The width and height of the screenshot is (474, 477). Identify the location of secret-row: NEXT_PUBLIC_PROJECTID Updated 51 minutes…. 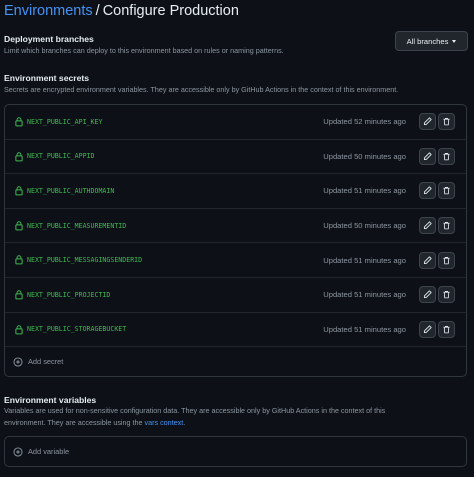
(235, 295).